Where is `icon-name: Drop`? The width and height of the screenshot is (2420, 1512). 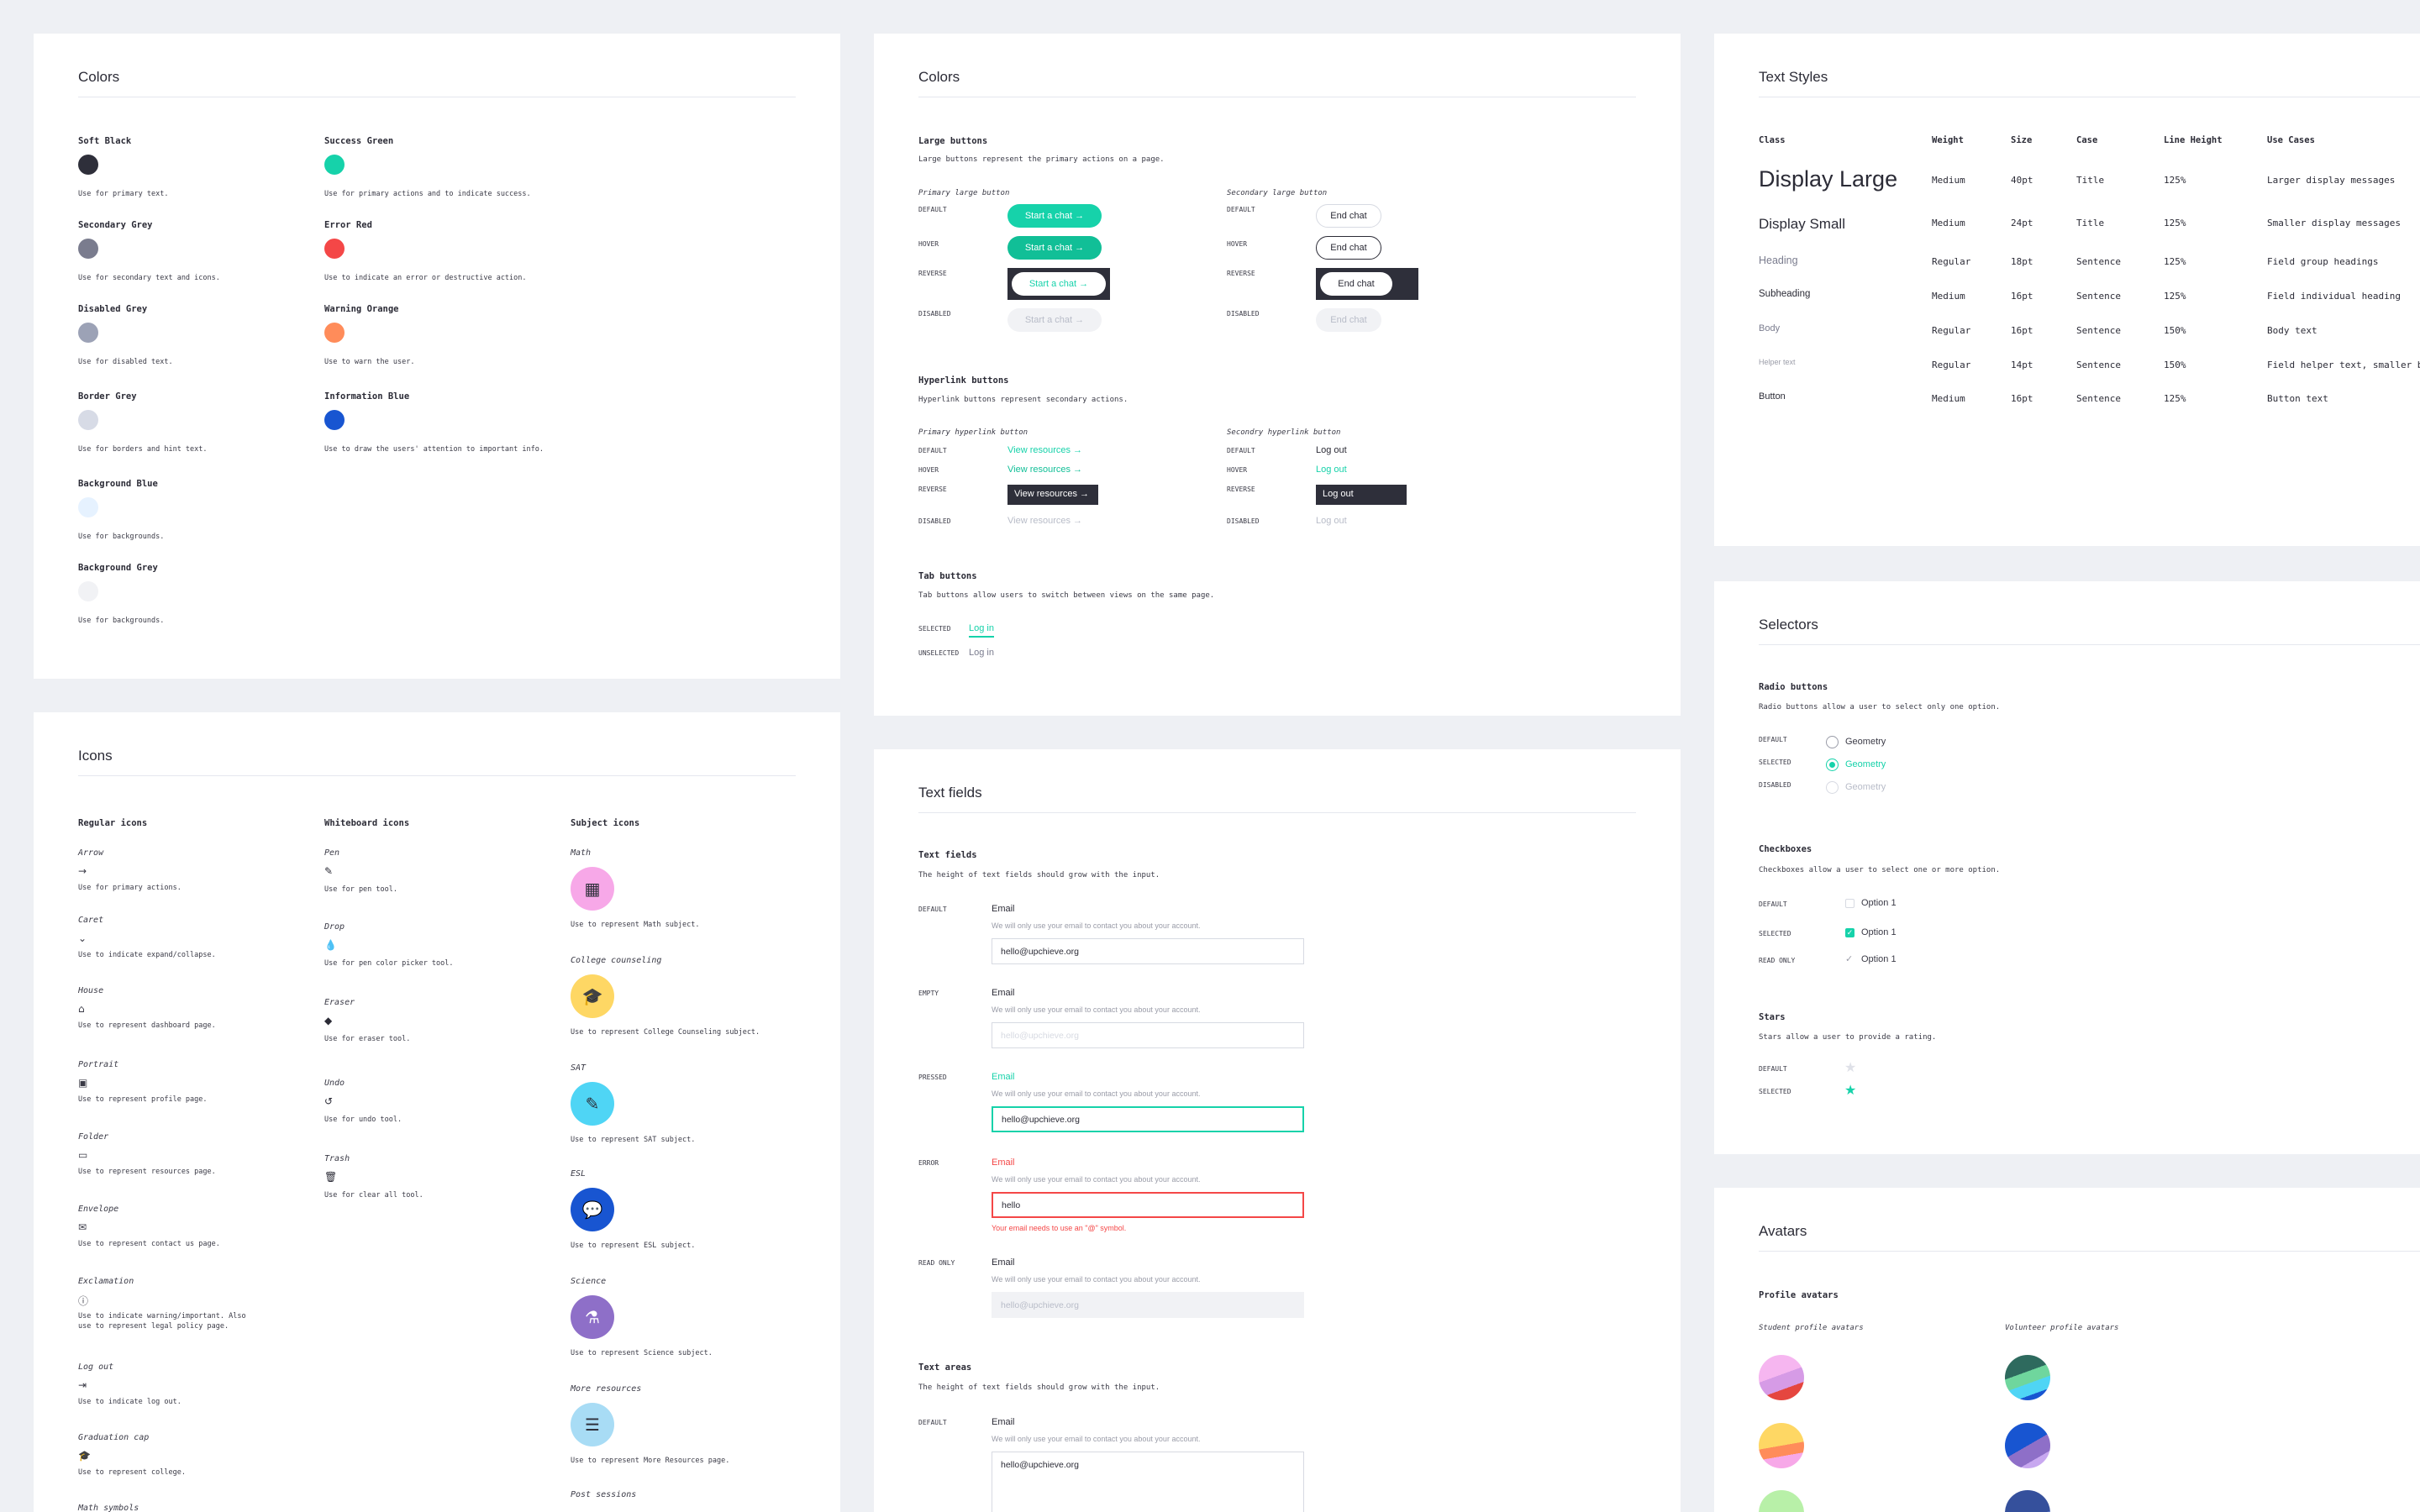
icon-name: Drop is located at coordinates (334, 927).